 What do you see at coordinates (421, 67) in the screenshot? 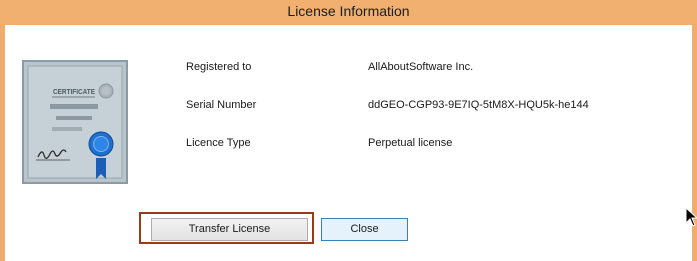
I see `registered-to-value: AllAboutSoftware Inc.` at bounding box center [421, 67].